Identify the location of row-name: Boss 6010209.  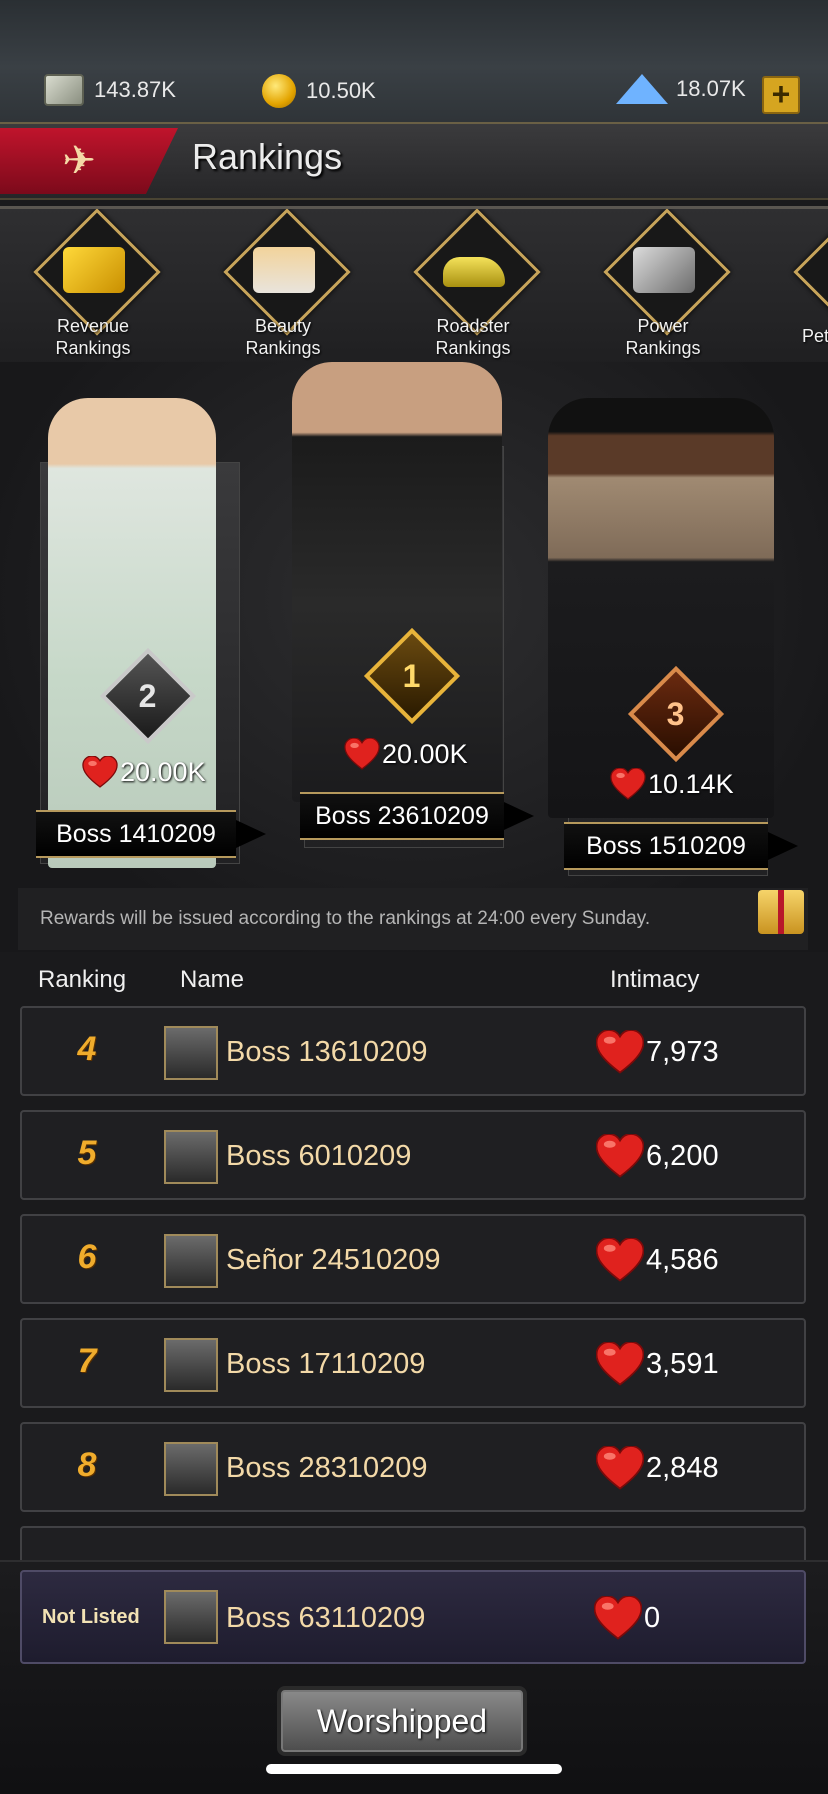
(319, 1156).